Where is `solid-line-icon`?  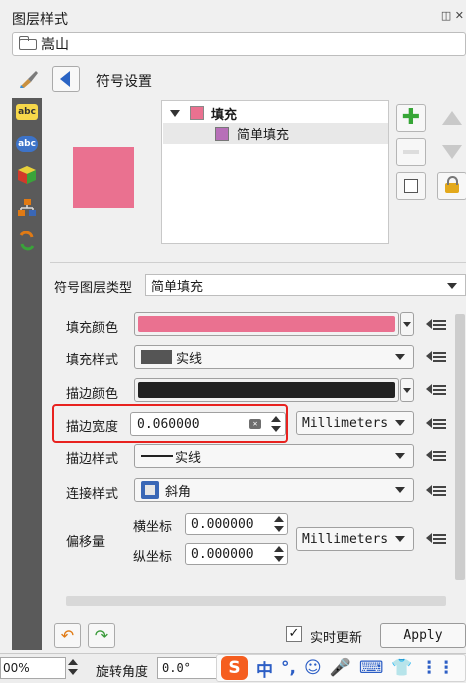
solid-line-icon is located at coordinates (157, 456).